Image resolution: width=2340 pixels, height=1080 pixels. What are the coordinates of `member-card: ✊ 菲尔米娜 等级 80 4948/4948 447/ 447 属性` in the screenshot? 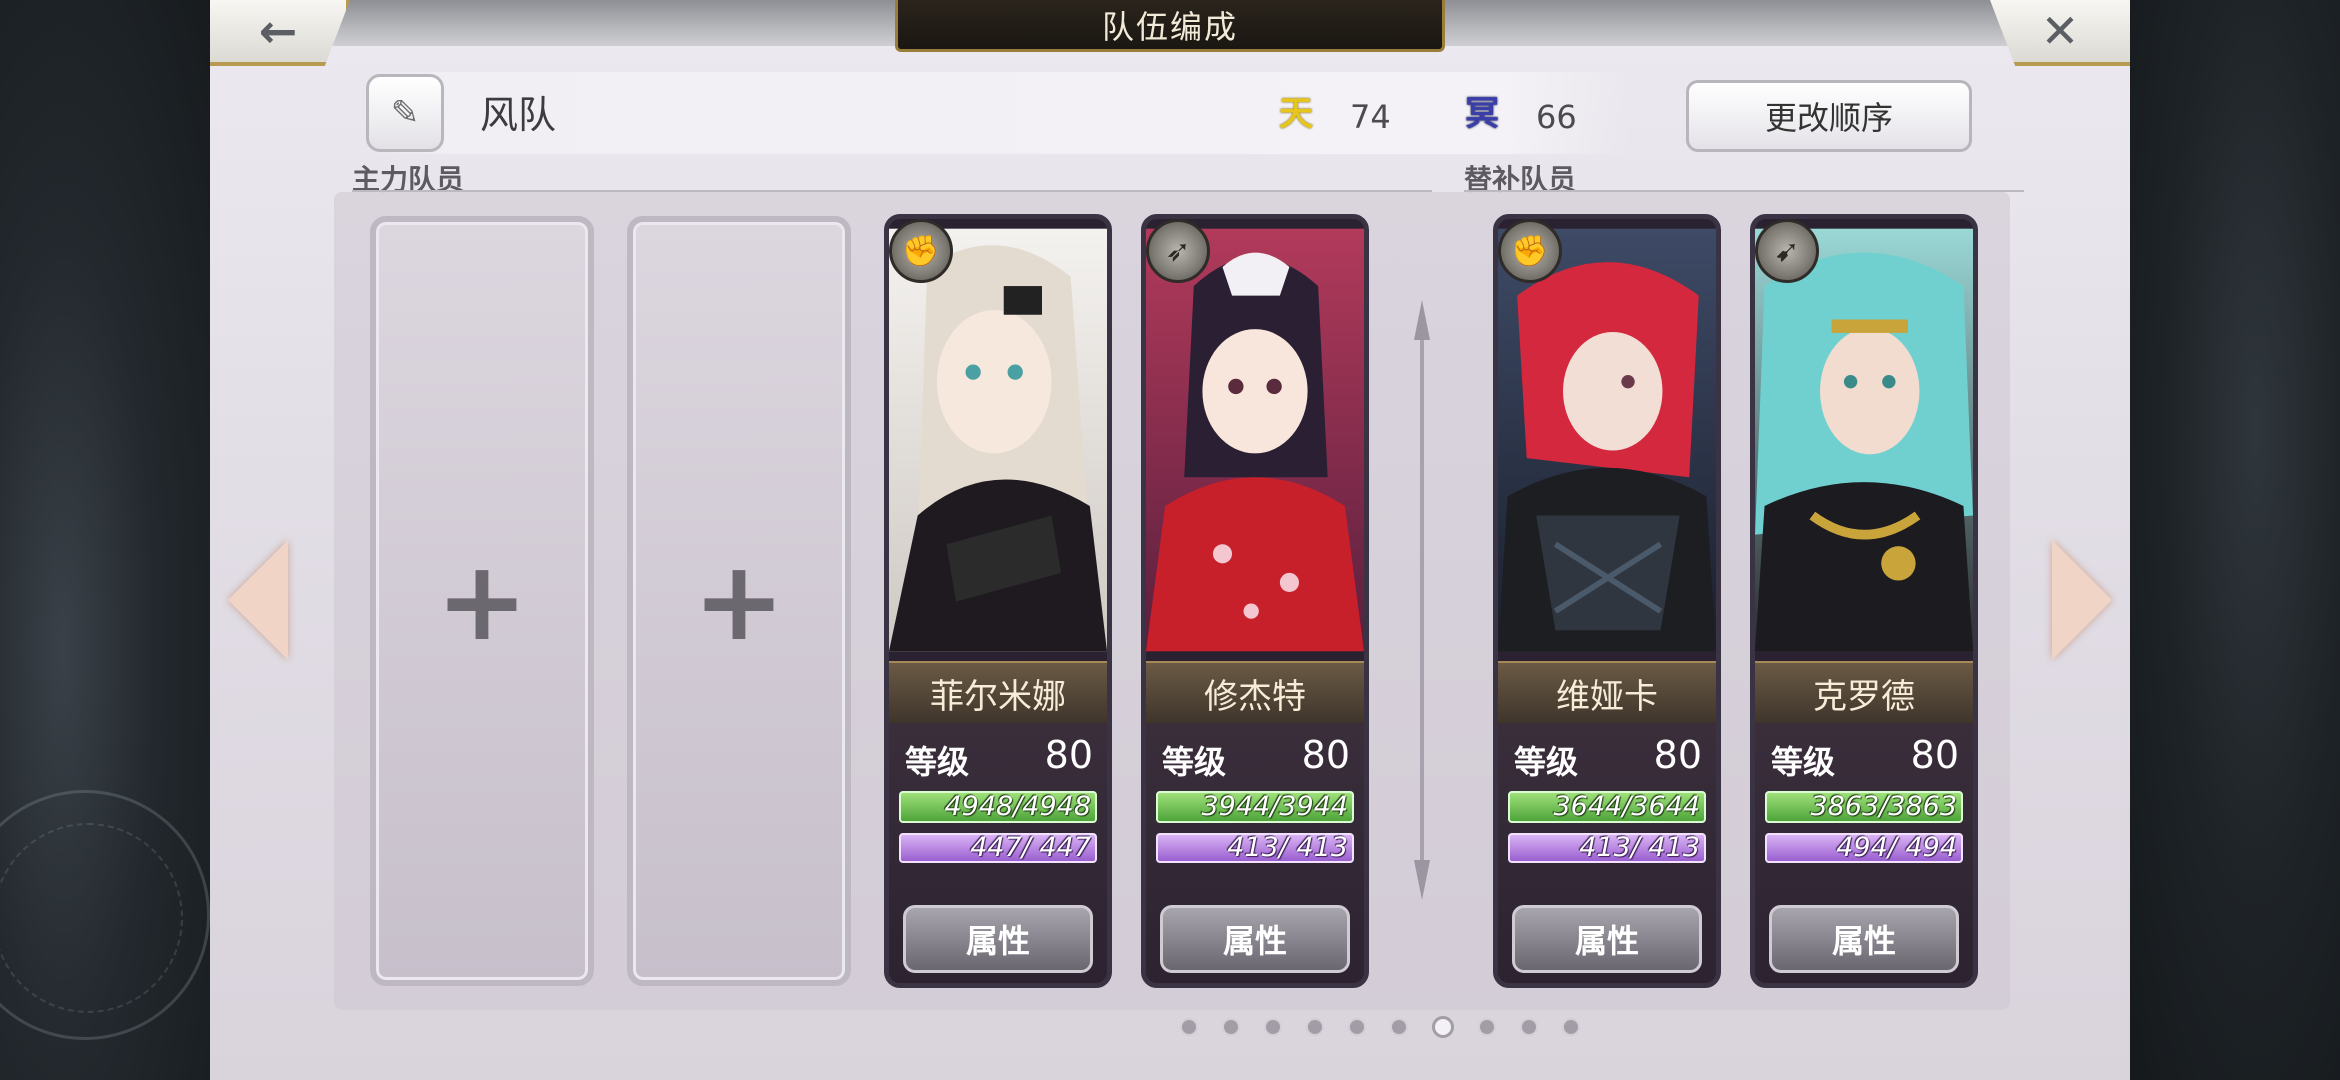 It's located at (998, 601).